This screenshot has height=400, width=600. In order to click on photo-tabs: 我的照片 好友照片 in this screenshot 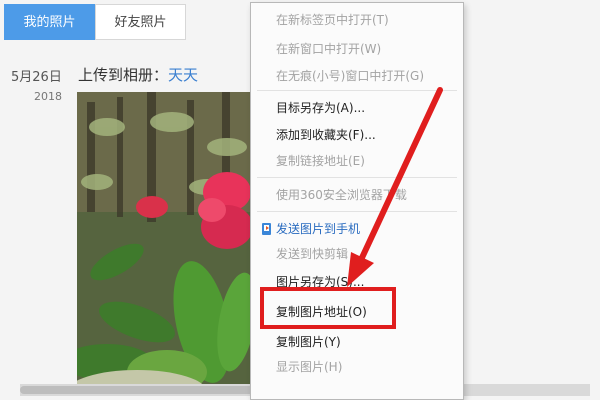, I will do `click(95, 22)`.